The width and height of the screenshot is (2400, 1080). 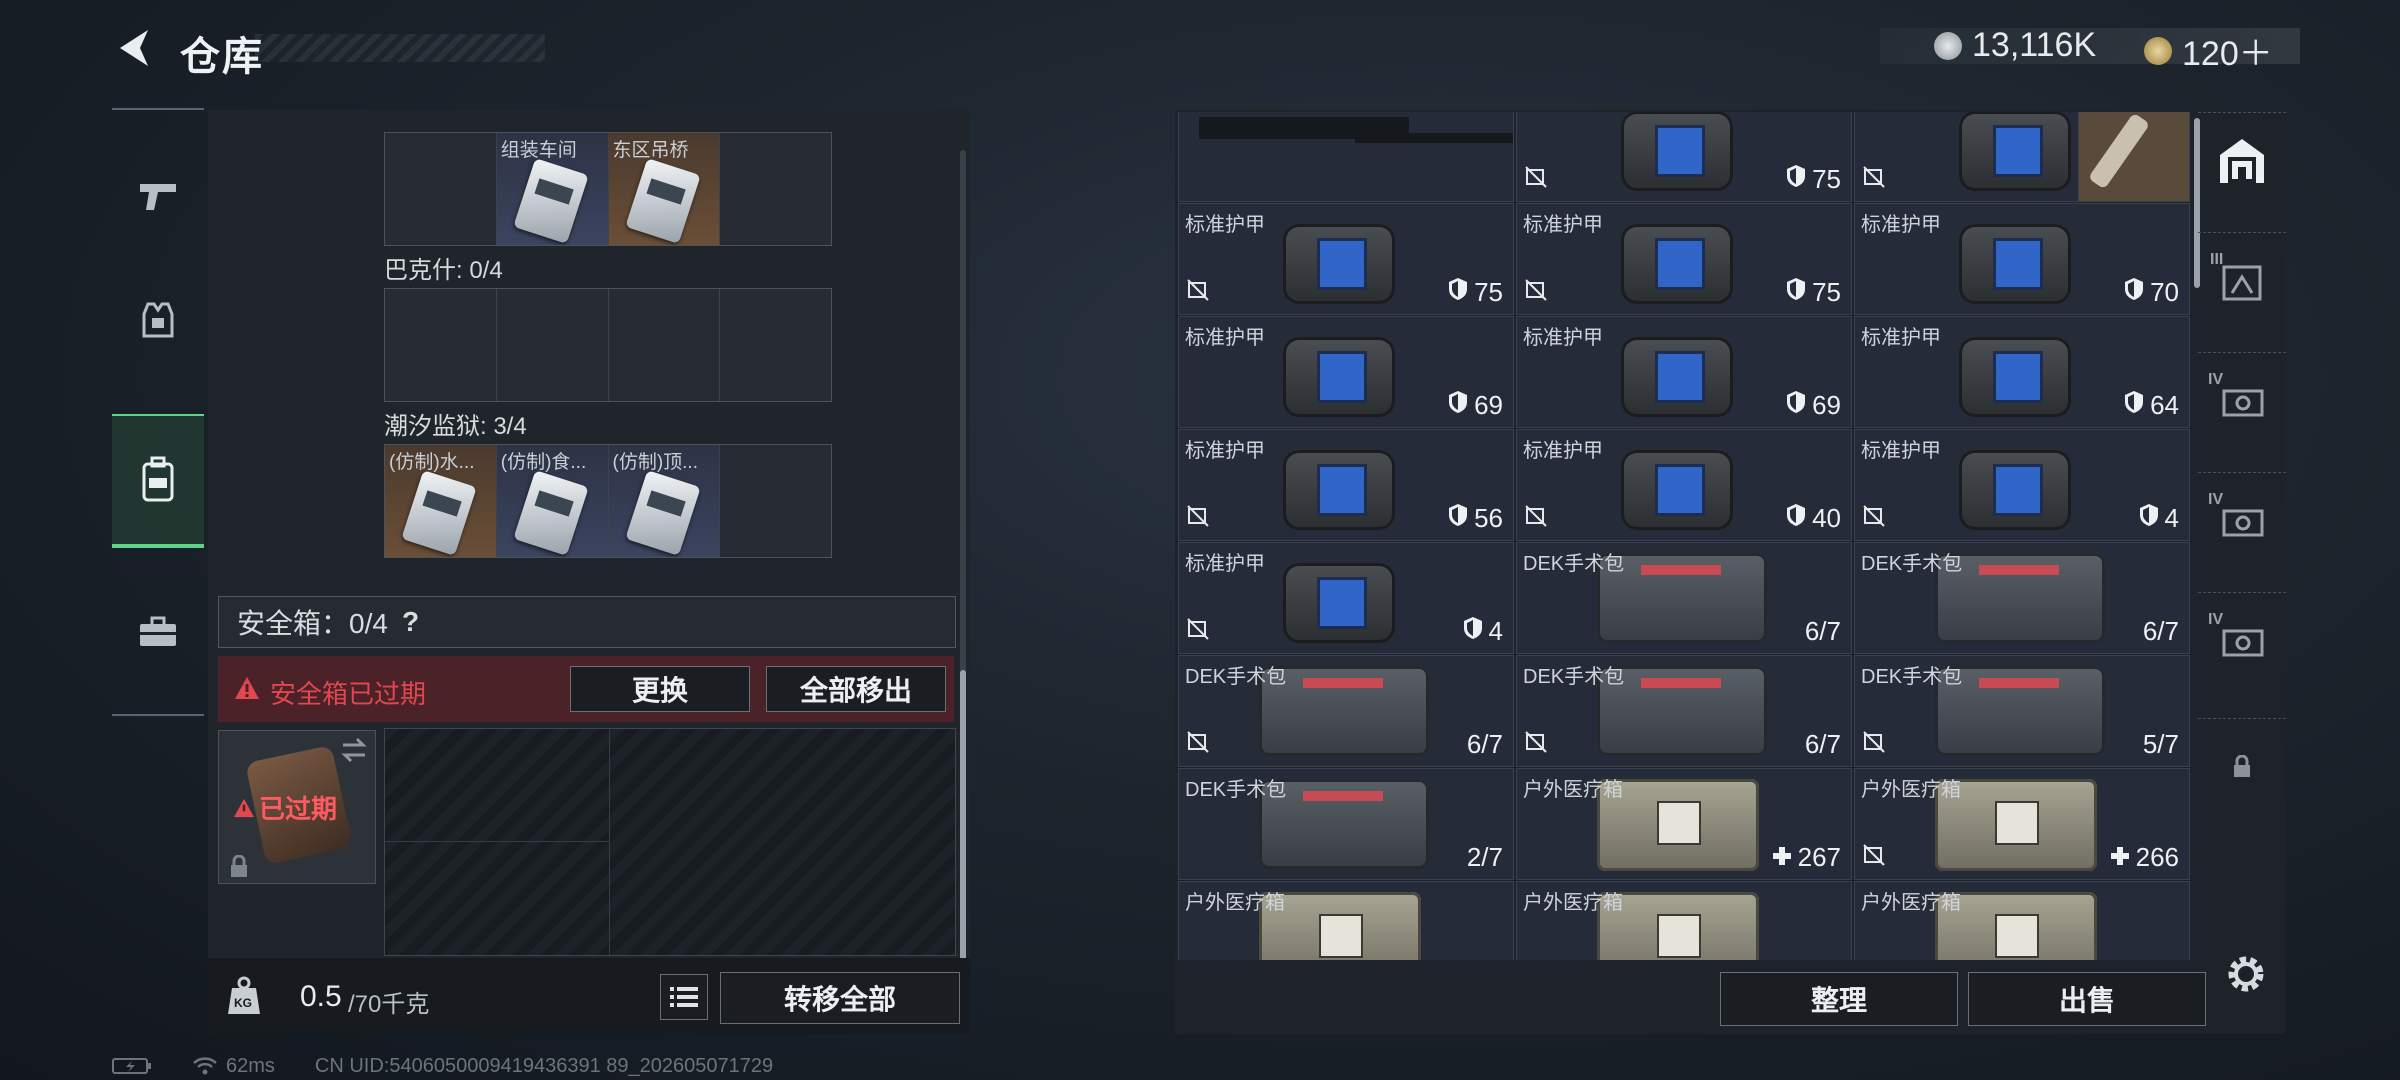 I want to click on container-slot: 组装车间, so click(x=552, y=189).